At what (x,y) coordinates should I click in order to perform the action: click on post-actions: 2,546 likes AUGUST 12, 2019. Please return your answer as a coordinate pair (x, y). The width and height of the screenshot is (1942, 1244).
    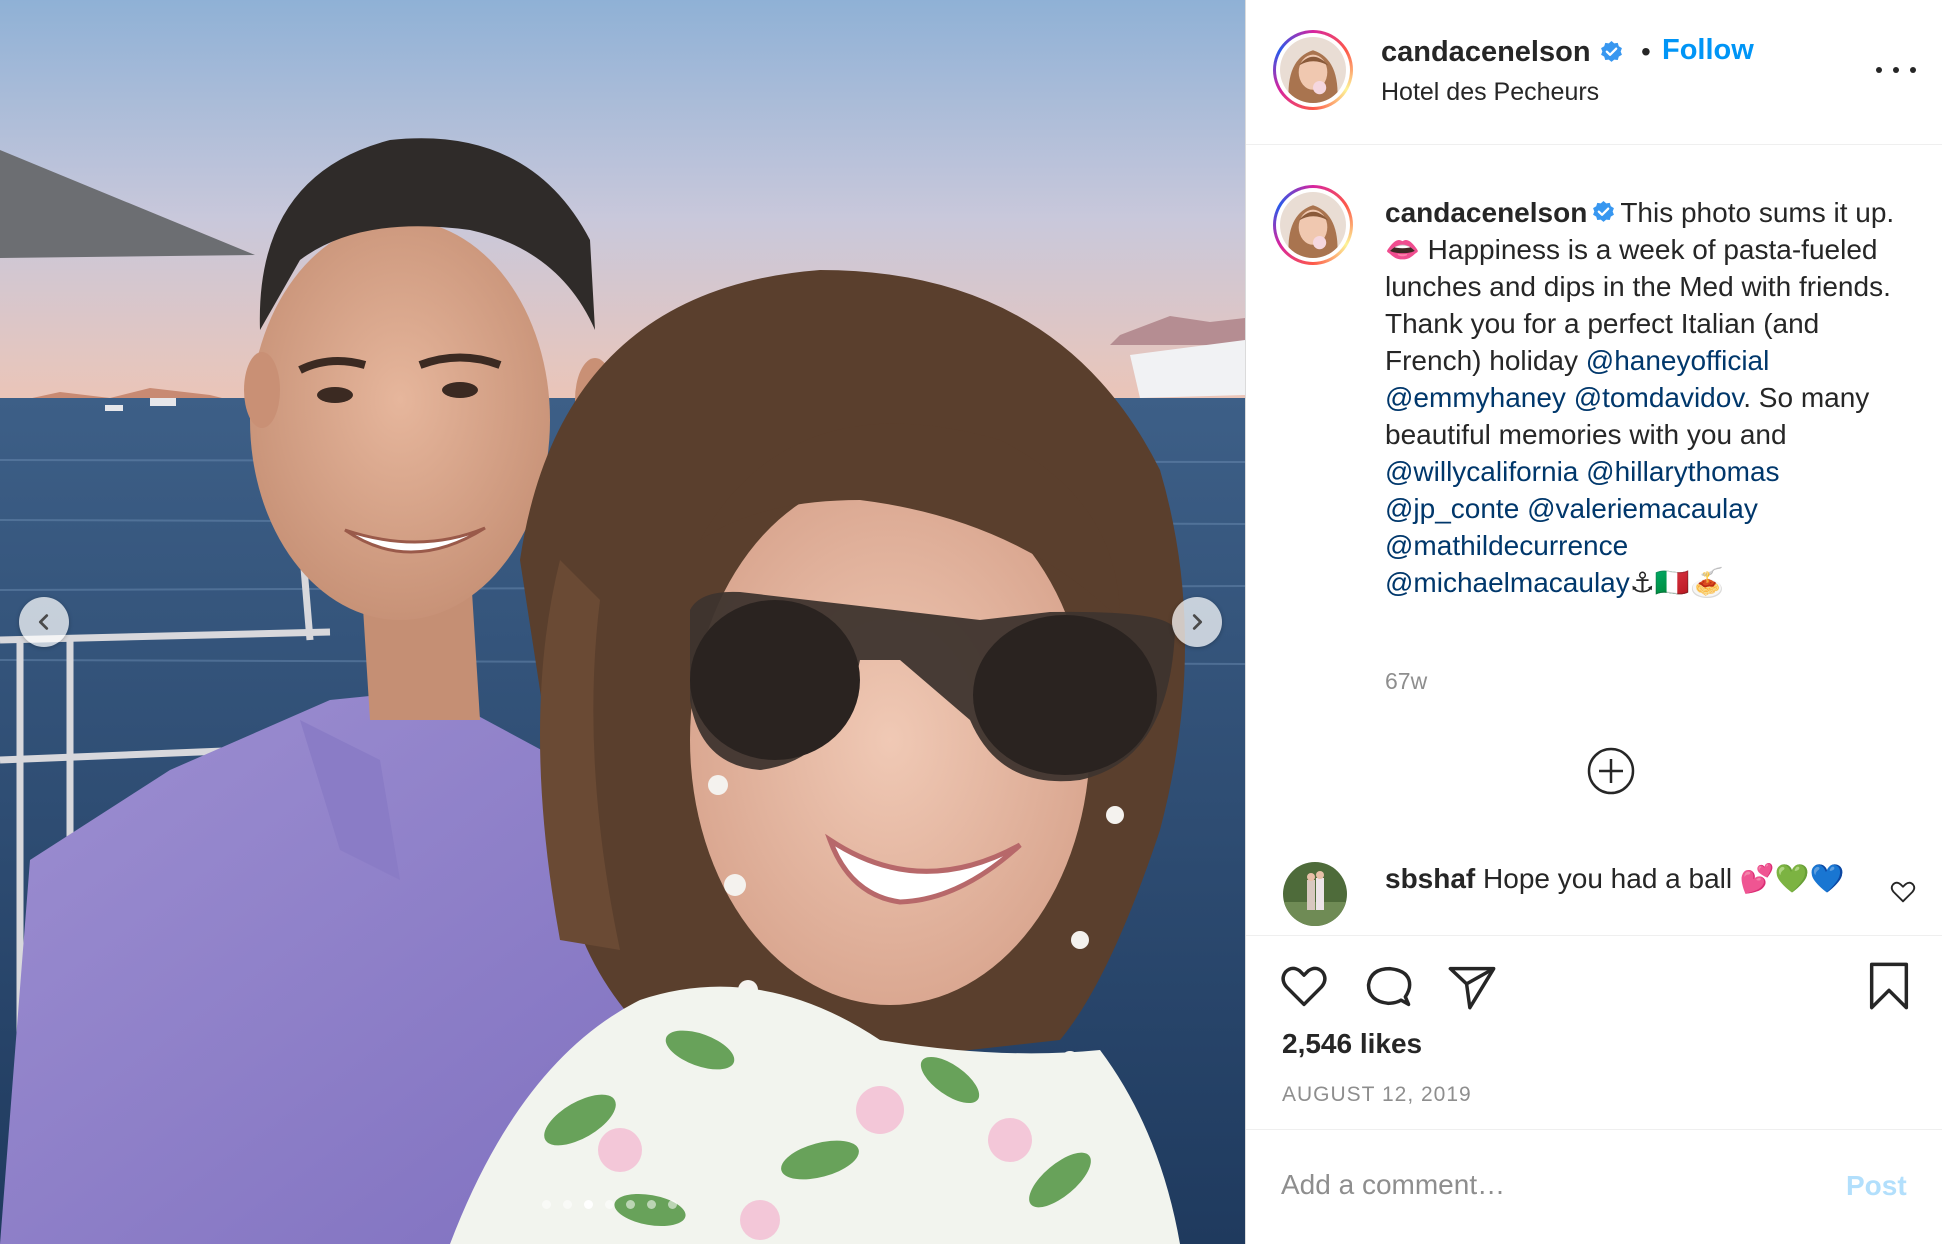
    Looking at the image, I should click on (1594, 1032).